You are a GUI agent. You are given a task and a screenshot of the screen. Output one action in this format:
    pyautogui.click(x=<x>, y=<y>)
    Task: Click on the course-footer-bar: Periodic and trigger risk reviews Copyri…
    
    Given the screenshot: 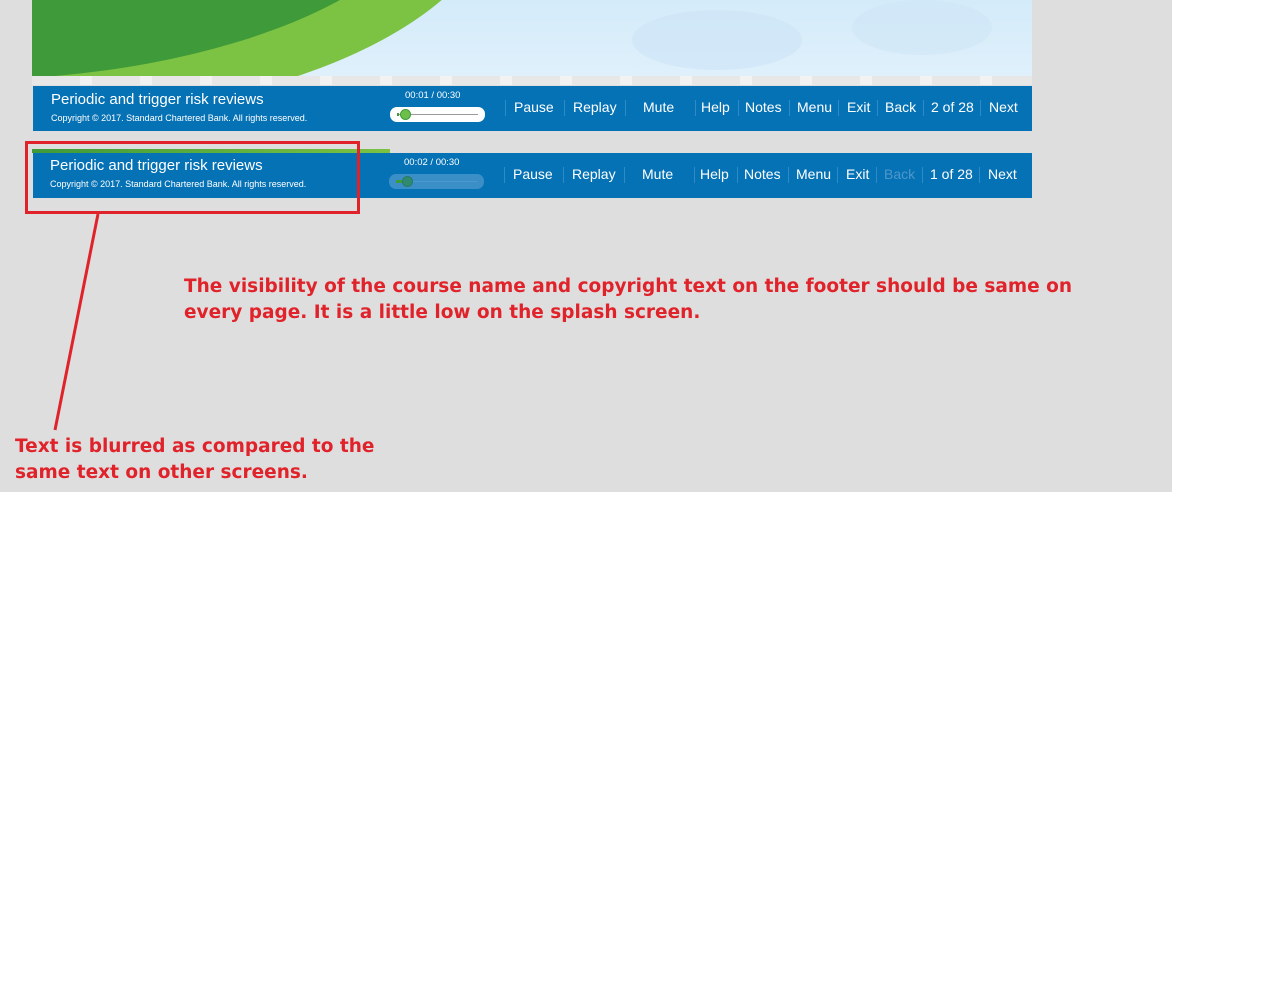 What is the action you would take?
    pyautogui.click(x=532, y=108)
    